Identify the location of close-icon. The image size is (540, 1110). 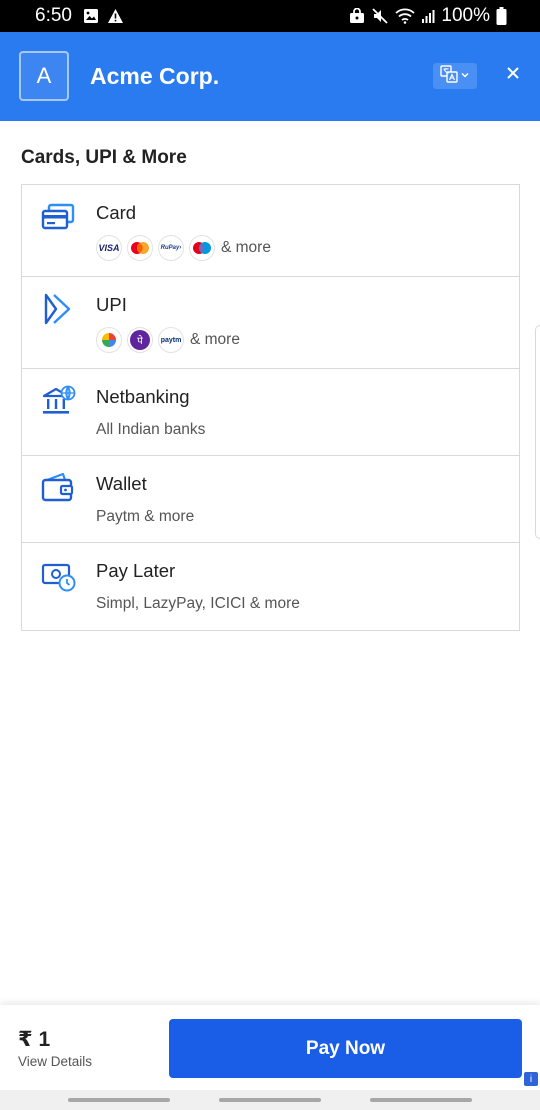
(513, 75).